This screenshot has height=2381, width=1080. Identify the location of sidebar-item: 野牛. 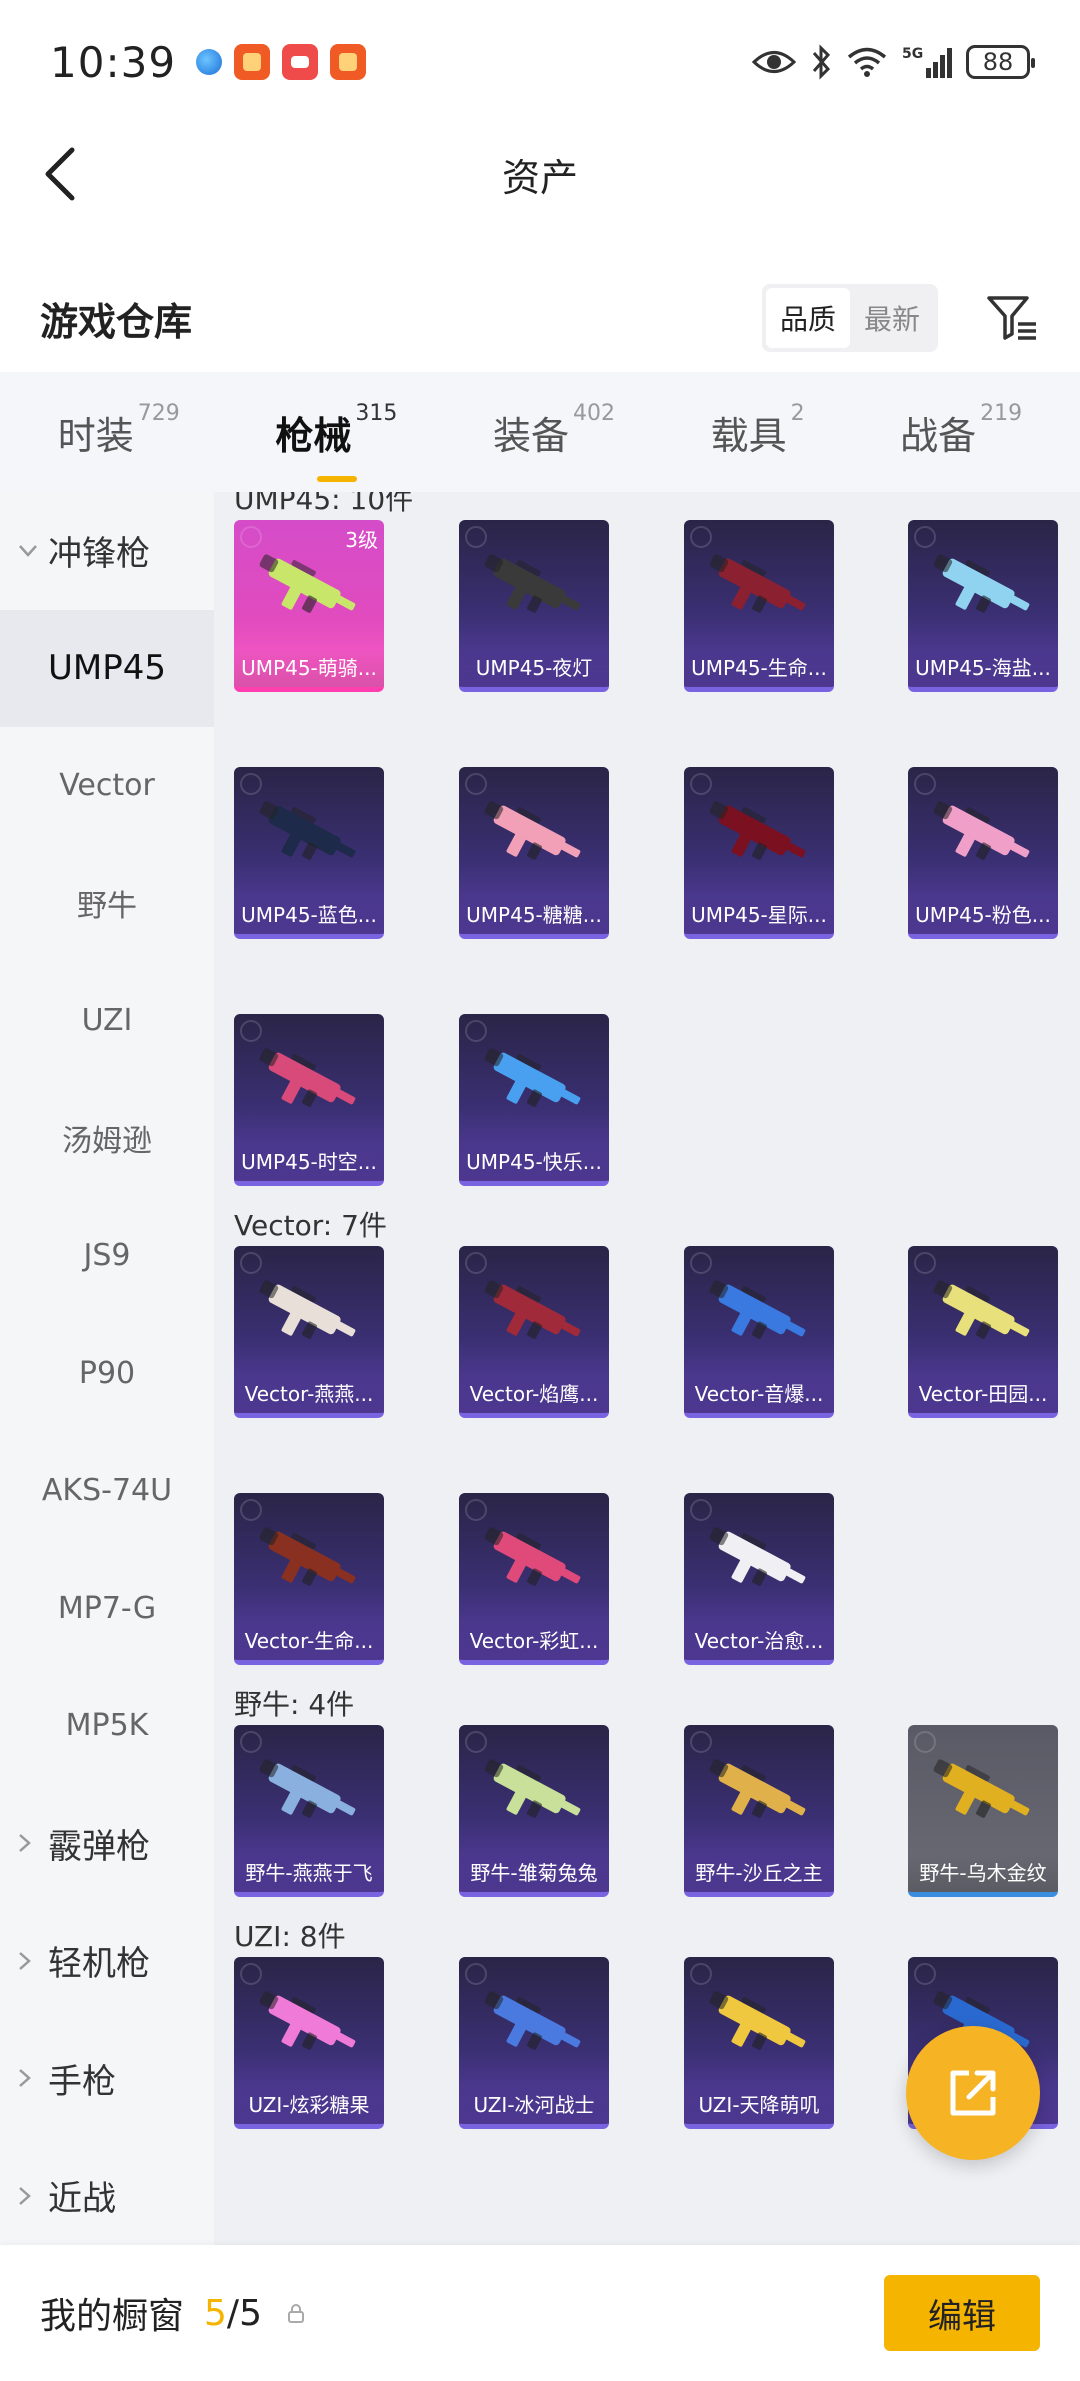
(107, 904).